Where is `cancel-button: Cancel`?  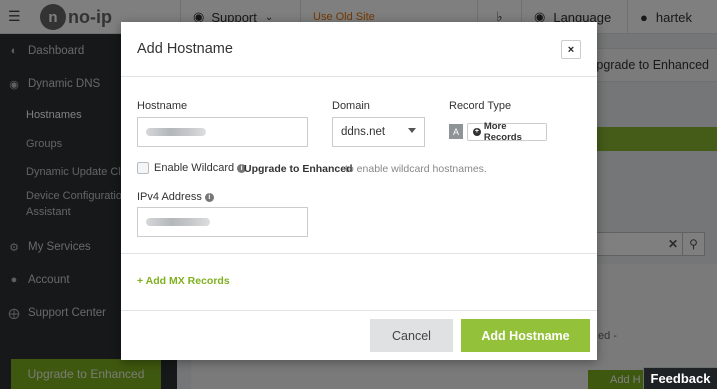
cancel-button: Cancel is located at coordinates (411, 335).